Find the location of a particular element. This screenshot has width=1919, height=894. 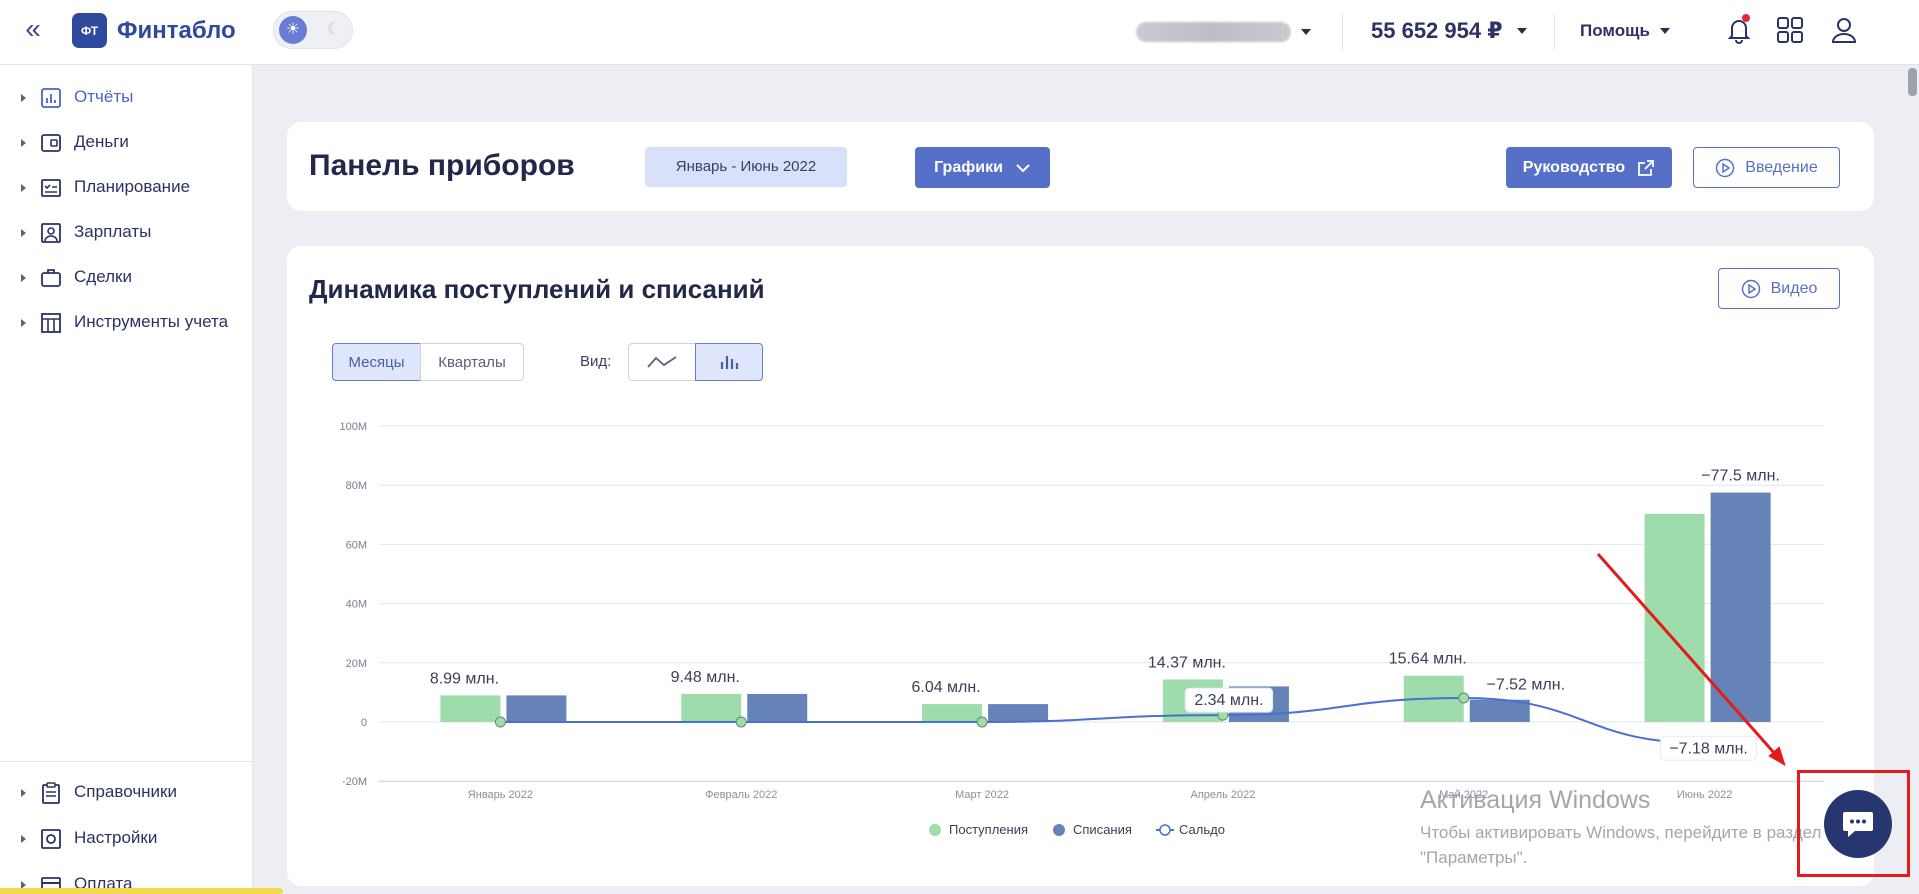

chat-button is located at coordinates (1858, 824).